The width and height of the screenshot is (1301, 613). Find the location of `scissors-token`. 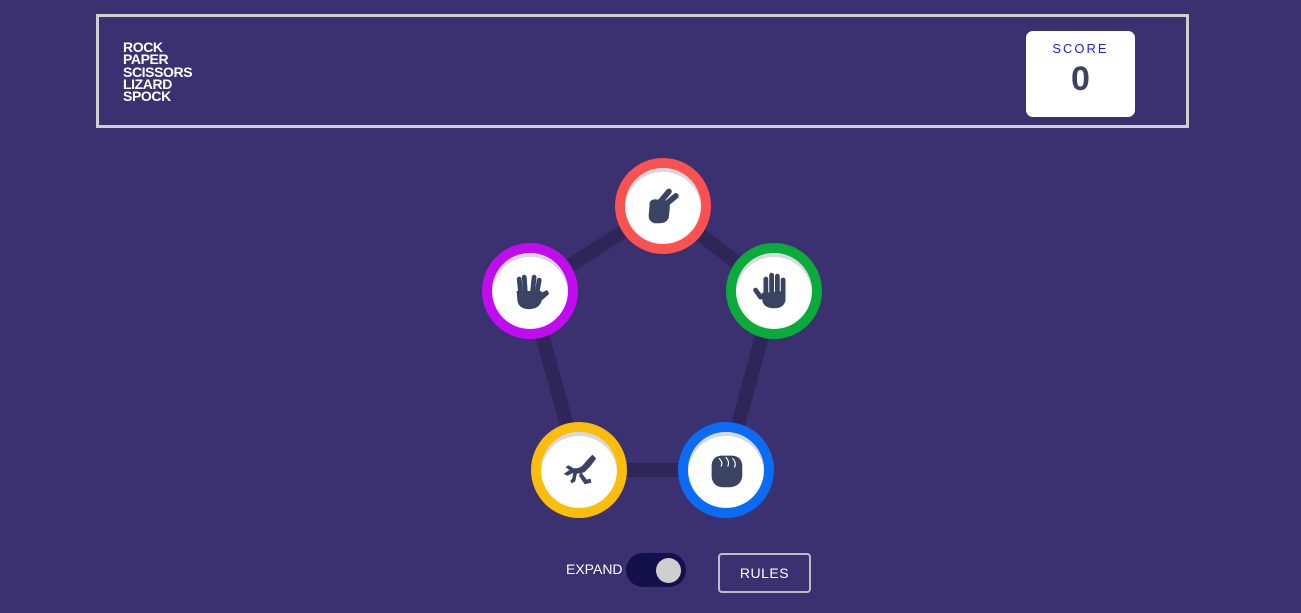

scissors-token is located at coordinates (663, 206).